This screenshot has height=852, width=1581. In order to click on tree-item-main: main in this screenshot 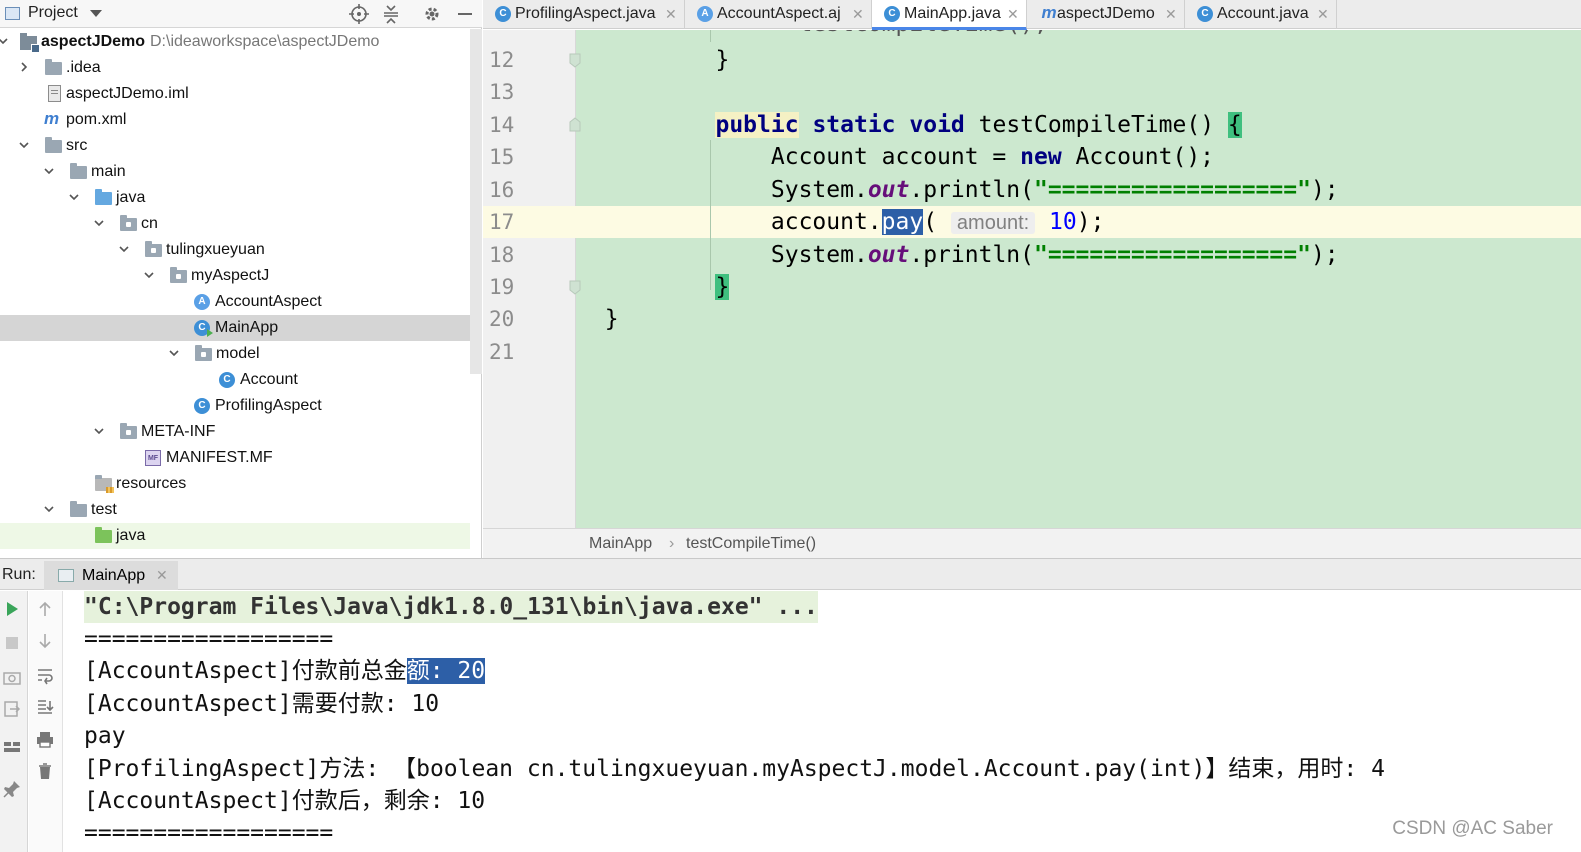, I will do `click(235, 172)`.